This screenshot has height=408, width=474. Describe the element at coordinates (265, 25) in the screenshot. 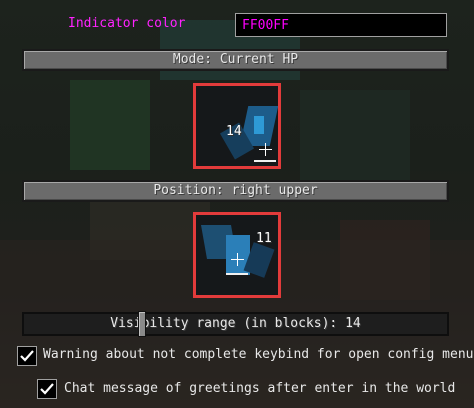

I see `indicator-color-value: FF00FF` at that location.